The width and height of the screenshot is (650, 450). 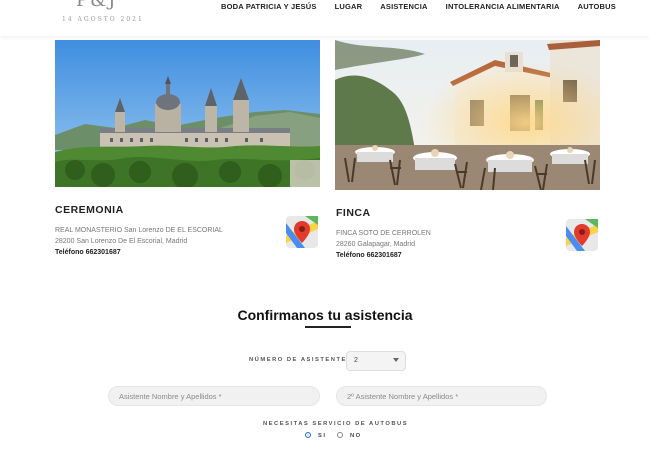 I want to click on rsvp-title-underline, so click(x=328, y=327).